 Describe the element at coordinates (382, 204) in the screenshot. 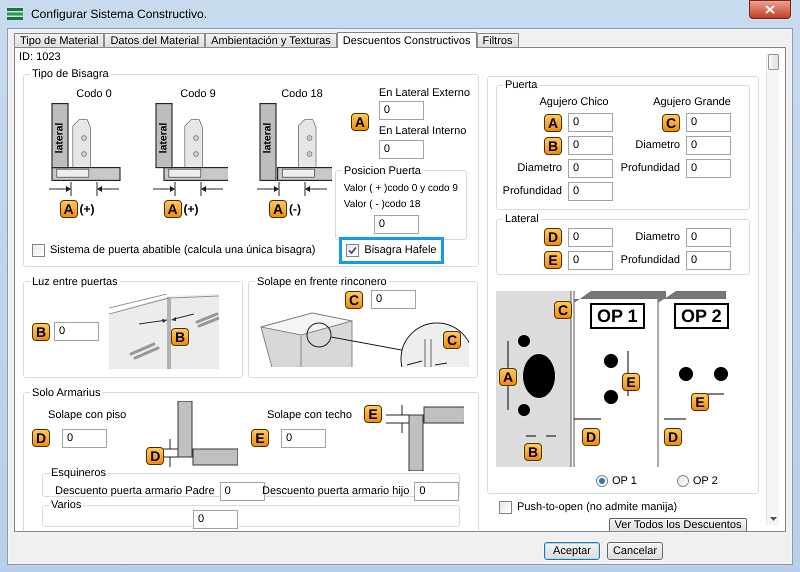

I see `note-text: Valor ( - )codo 18` at that location.